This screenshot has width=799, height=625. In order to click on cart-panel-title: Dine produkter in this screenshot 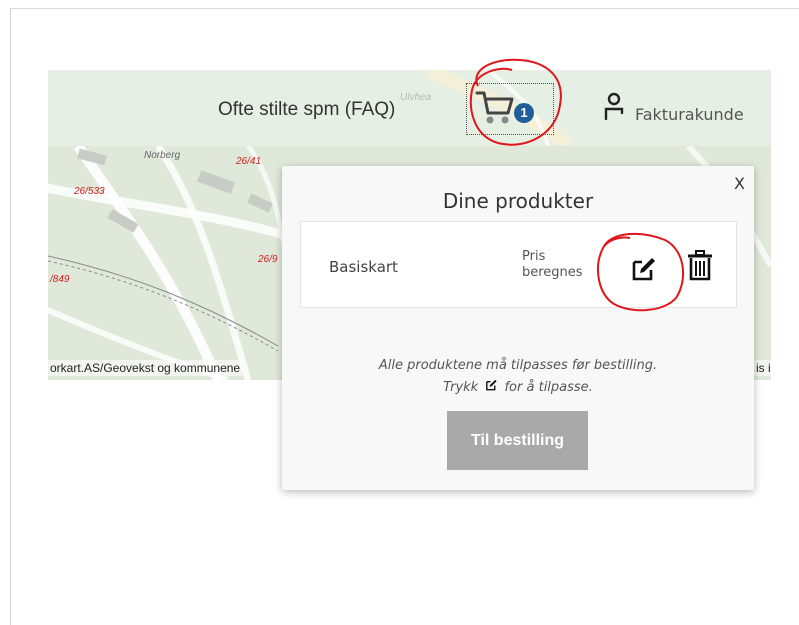, I will do `click(518, 201)`.